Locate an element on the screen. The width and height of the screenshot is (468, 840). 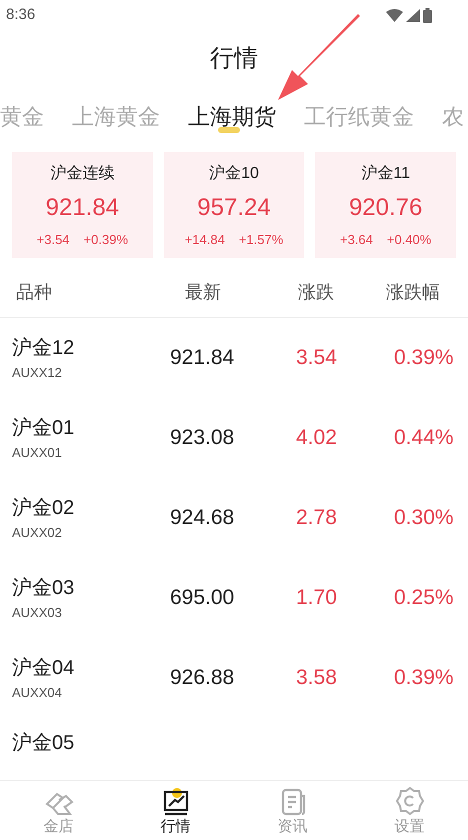
column-header: 涨跌幅 is located at coordinates (413, 292).